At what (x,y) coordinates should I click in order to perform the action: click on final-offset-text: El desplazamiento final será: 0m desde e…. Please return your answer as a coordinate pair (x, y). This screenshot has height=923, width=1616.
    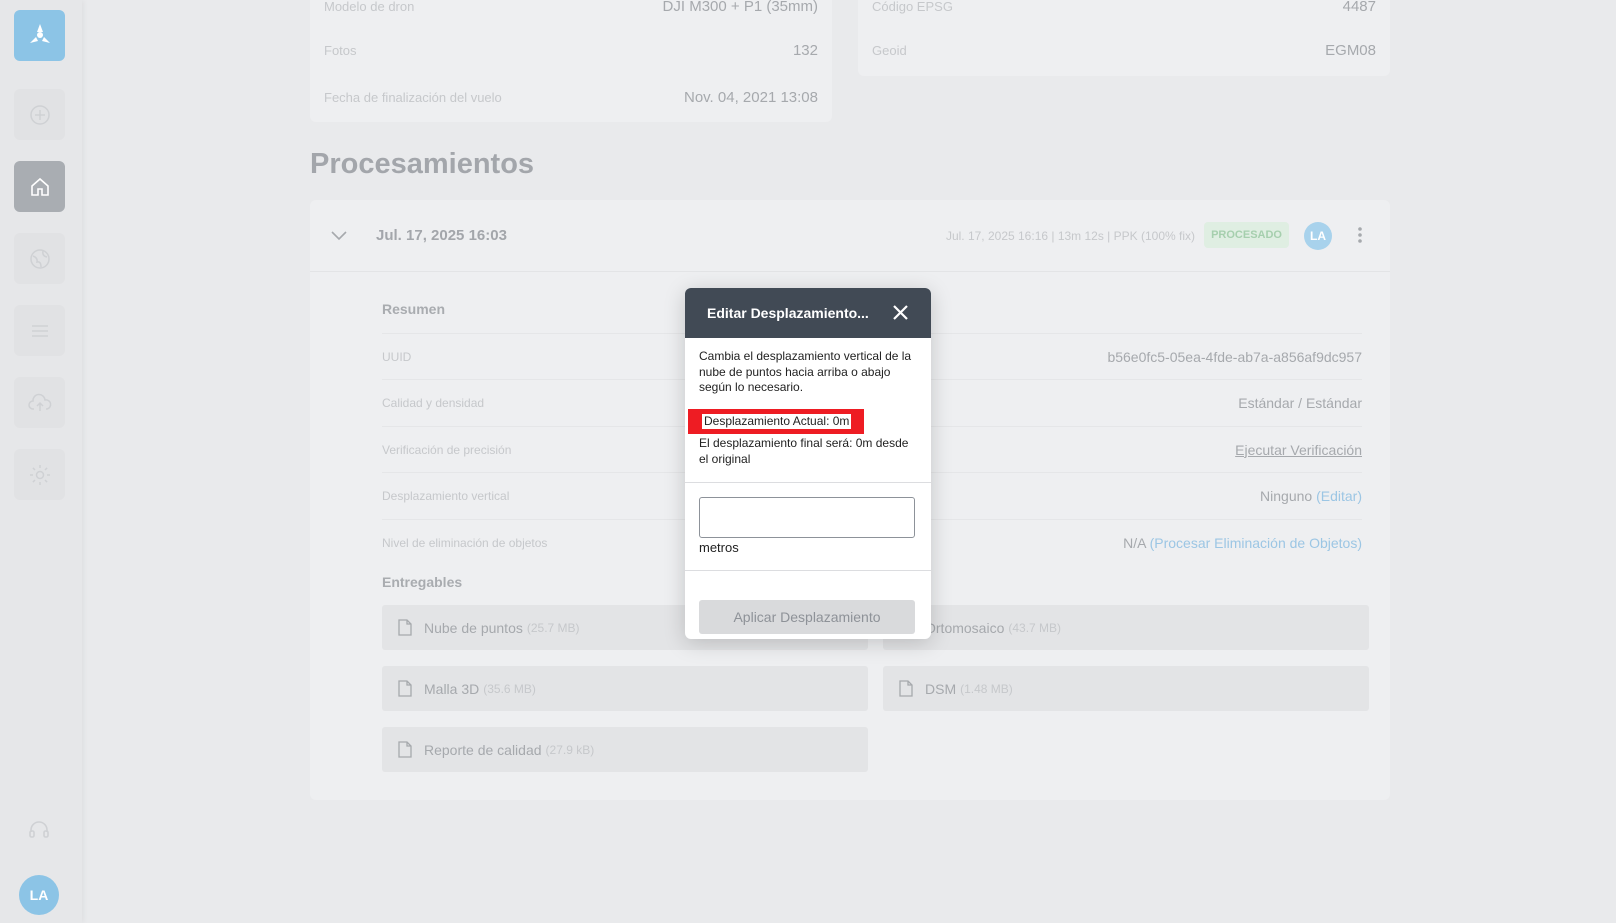
    Looking at the image, I should click on (804, 451).